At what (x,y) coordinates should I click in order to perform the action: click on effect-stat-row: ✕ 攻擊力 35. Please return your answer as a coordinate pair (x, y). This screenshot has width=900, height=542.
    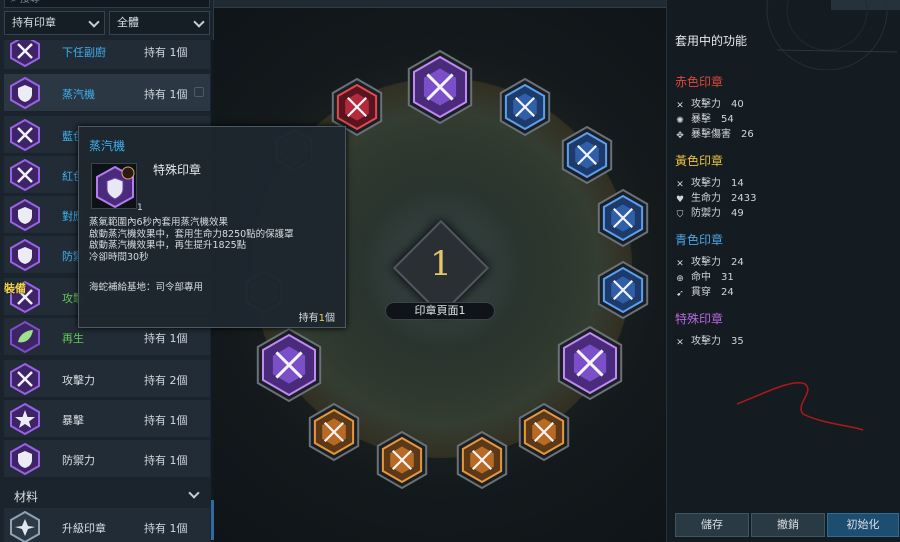
    Looking at the image, I should click on (710, 342).